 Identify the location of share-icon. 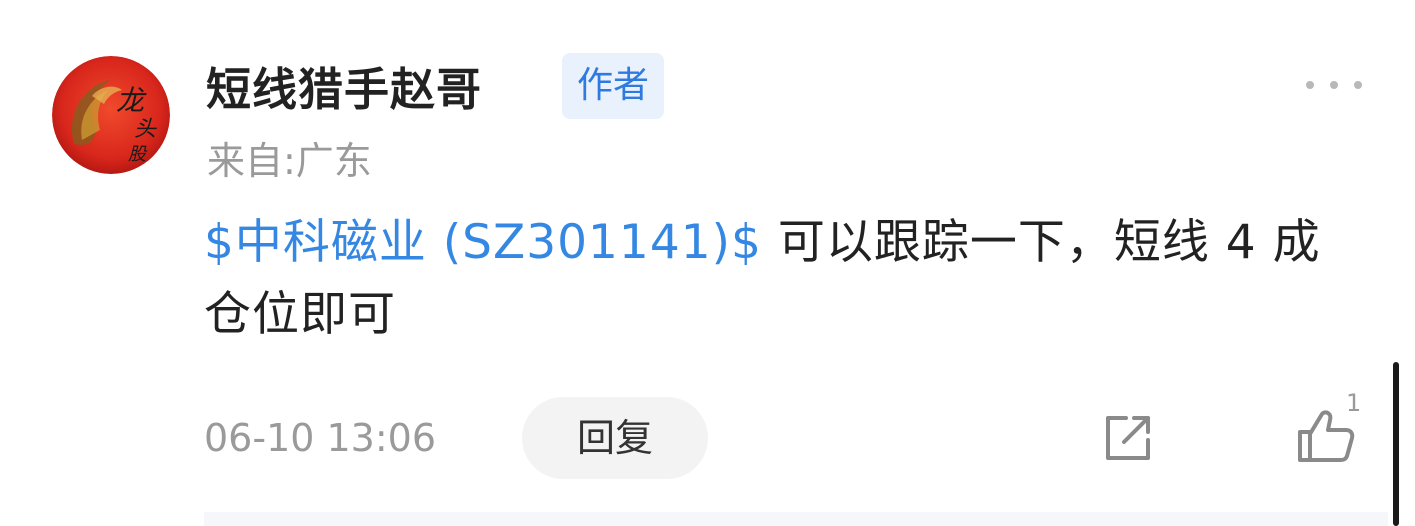
(1128, 438).